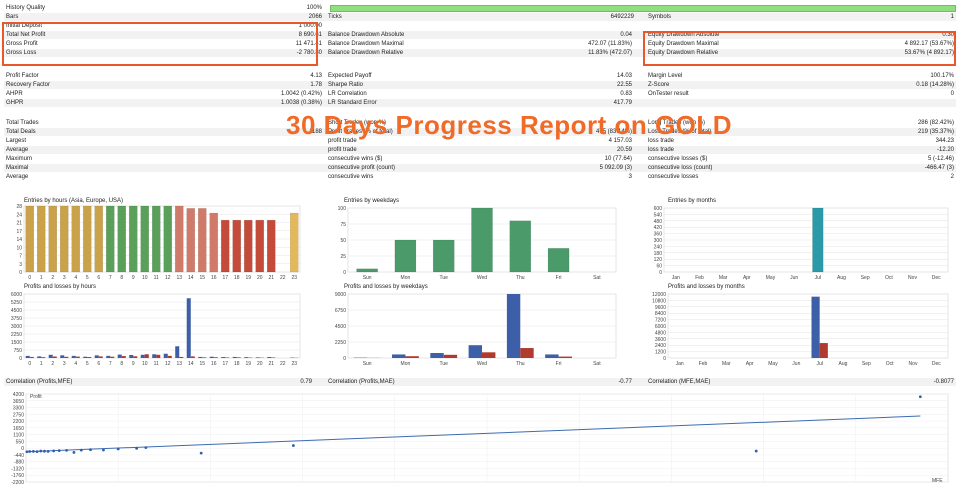  Describe the element at coordinates (347, 94) in the screenshot. I see `stat-label: LR Correlation` at that location.